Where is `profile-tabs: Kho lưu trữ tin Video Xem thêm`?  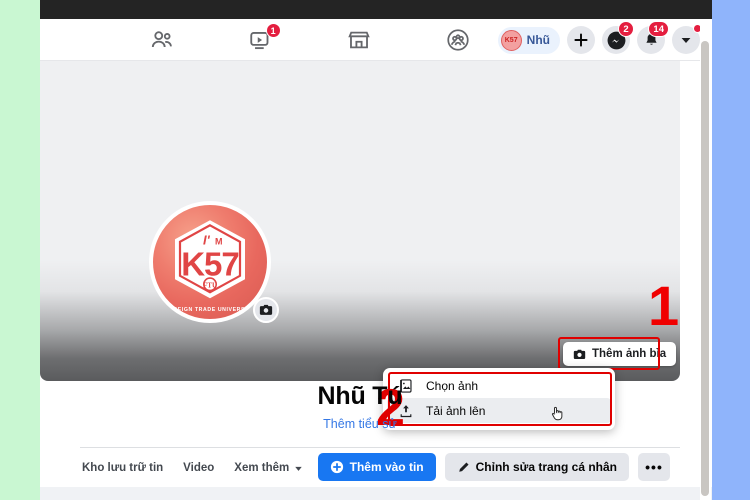
profile-tabs: Kho lưu trữ tin Video Xem thêm is located at coordinates (192, 468).